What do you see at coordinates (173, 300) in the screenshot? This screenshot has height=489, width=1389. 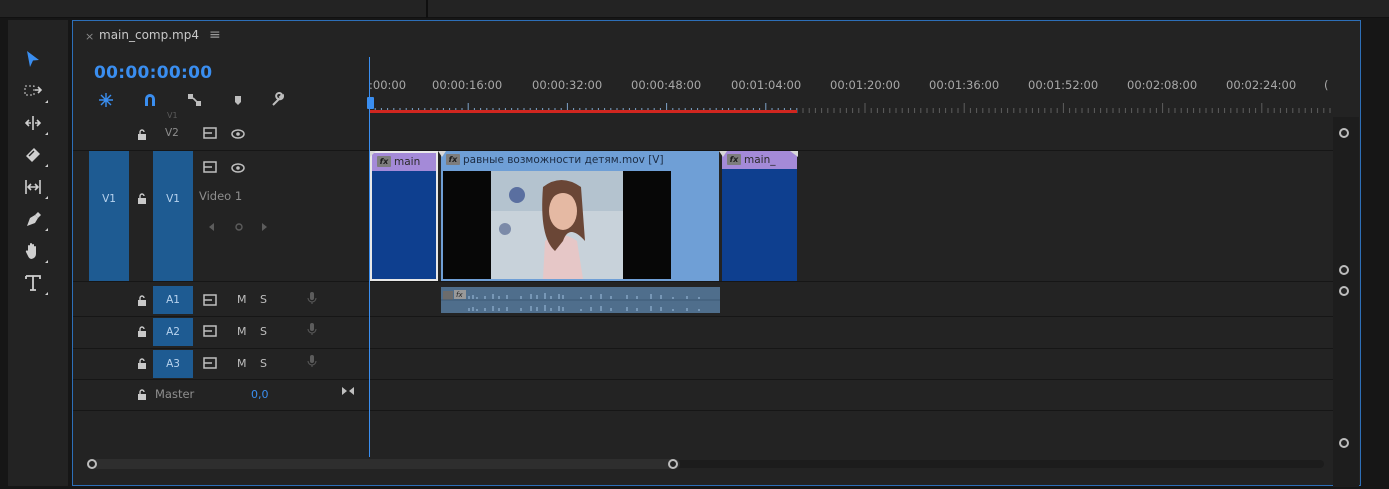 I see `track-target-a1: A1` at bounding box center [173, 300].